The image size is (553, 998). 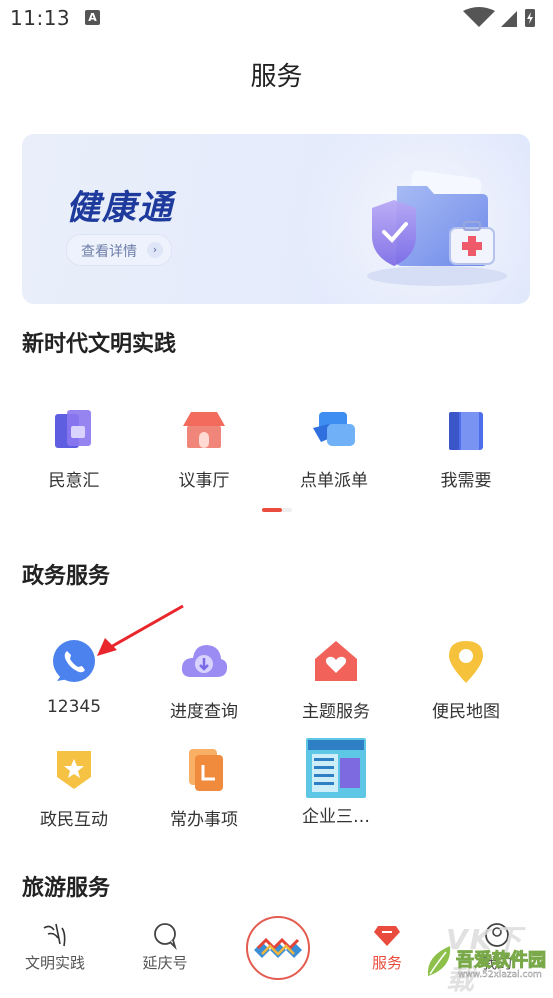 I want to click on page-indicator-active, so click(x=272, y=510).